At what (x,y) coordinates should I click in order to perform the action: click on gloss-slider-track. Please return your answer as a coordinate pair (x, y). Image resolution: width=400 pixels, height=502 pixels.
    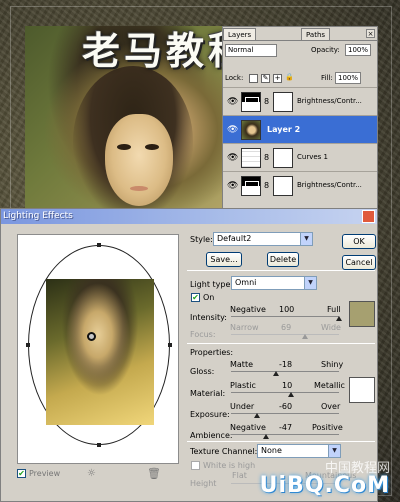
    Looking at the image, I should click on (285, 371).